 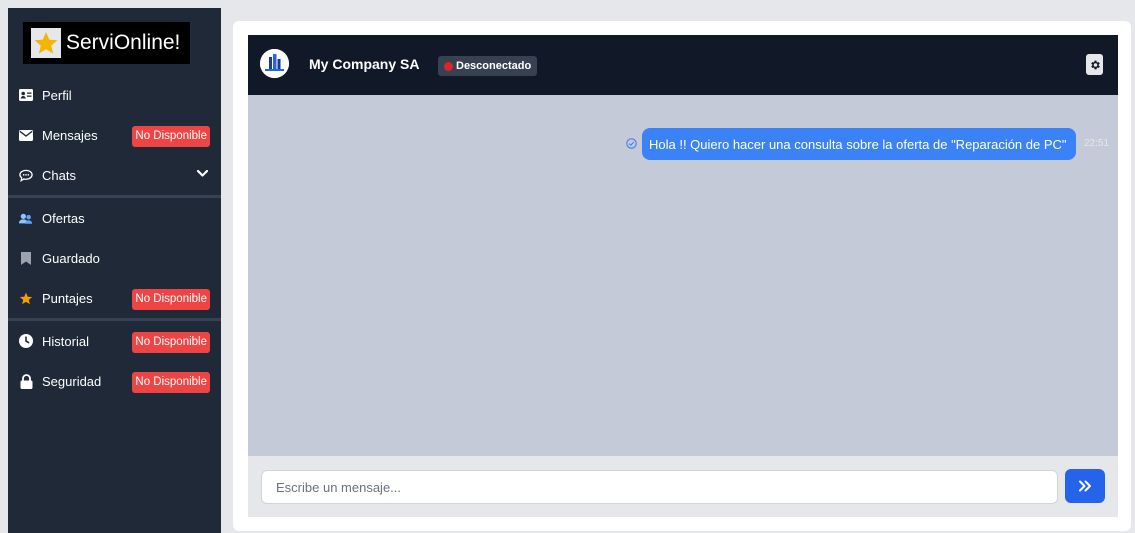 What do you see at coordinates (114, 341) in the screenshot?
I see `sidebar-item-historial: Historial No Disponible` at bounding box center [114, 341].